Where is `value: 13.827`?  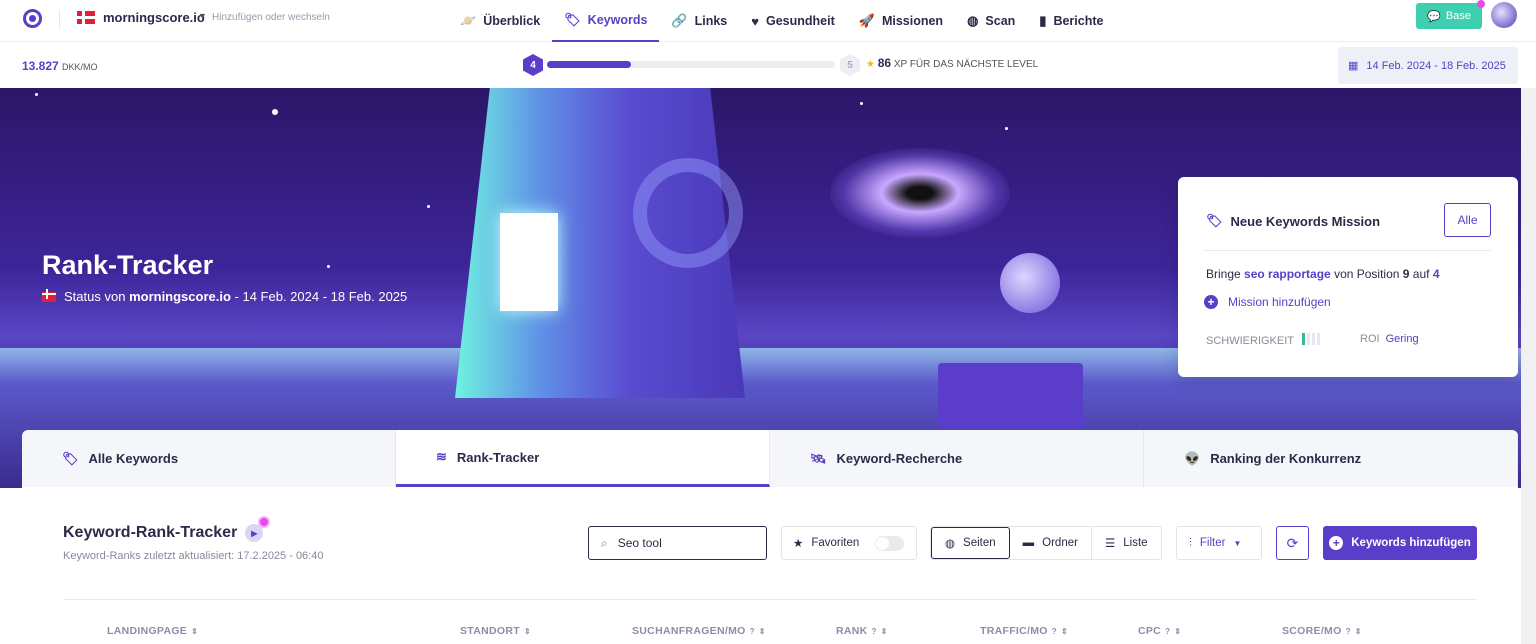 value: 13.827 is located at coordinates (40, 66).